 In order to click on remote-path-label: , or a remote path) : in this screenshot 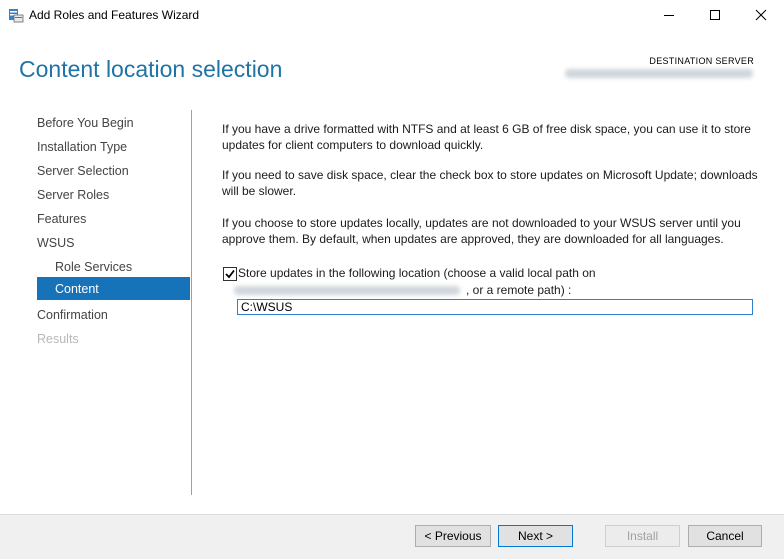, I will do `click(519, 290)`.